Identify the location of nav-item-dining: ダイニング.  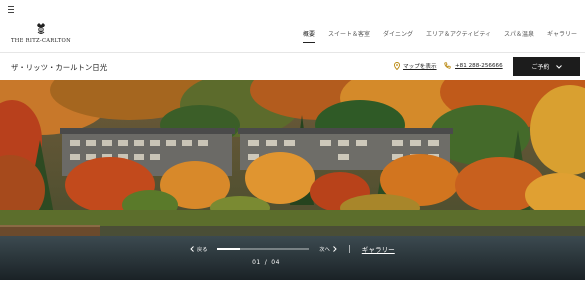
(398, 35).